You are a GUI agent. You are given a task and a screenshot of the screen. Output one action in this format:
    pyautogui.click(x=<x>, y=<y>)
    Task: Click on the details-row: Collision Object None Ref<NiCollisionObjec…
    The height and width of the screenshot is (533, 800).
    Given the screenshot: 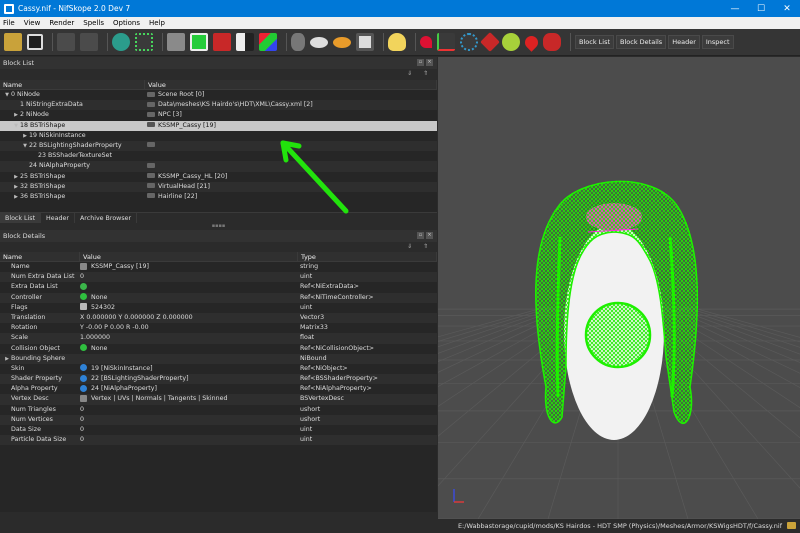 What is the action you would take?
    pyautogui.click(x=218, y=349)
    